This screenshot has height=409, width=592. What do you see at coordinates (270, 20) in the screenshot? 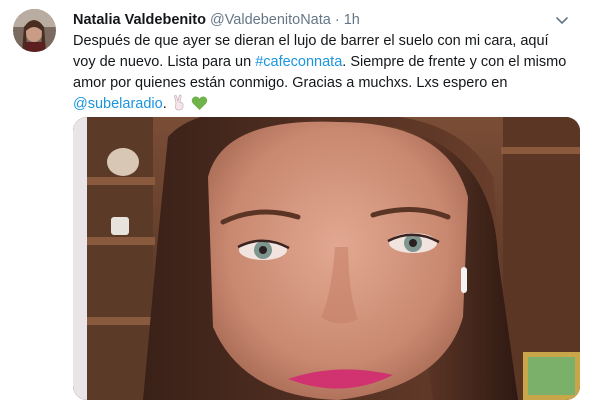
I see `user-handle: @ValdebenitoNata` at bounding box center [270, 20].